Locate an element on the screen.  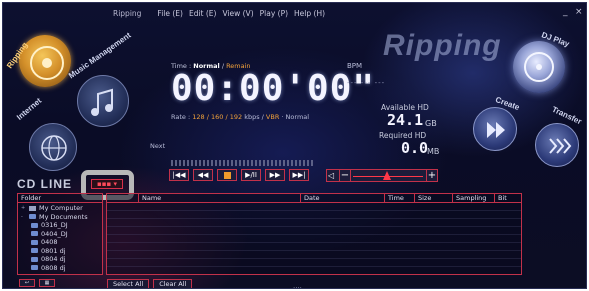
internet-button is located at coordinates (53, 147).